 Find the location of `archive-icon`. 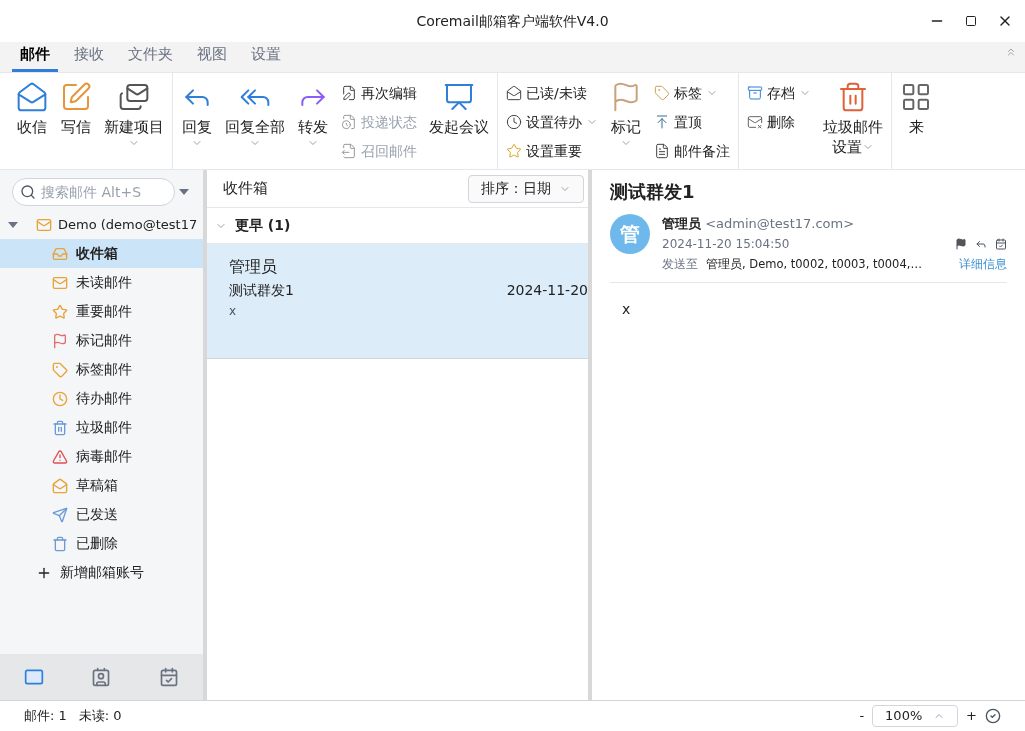

archive-icon is located at coordinates (755, 93).